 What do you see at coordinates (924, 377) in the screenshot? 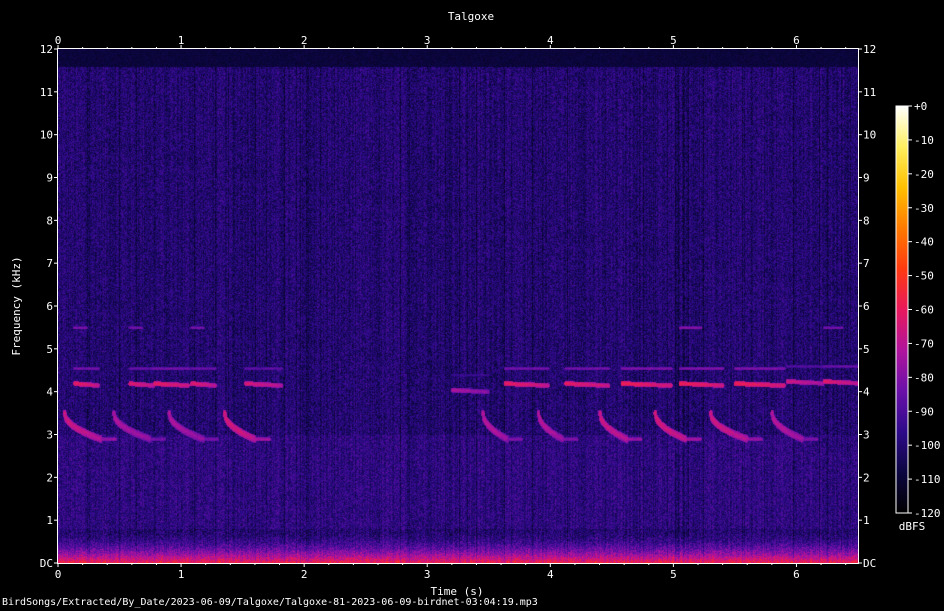
I see `colorbar-tick-label: -80` at bounding box center [924, 377].